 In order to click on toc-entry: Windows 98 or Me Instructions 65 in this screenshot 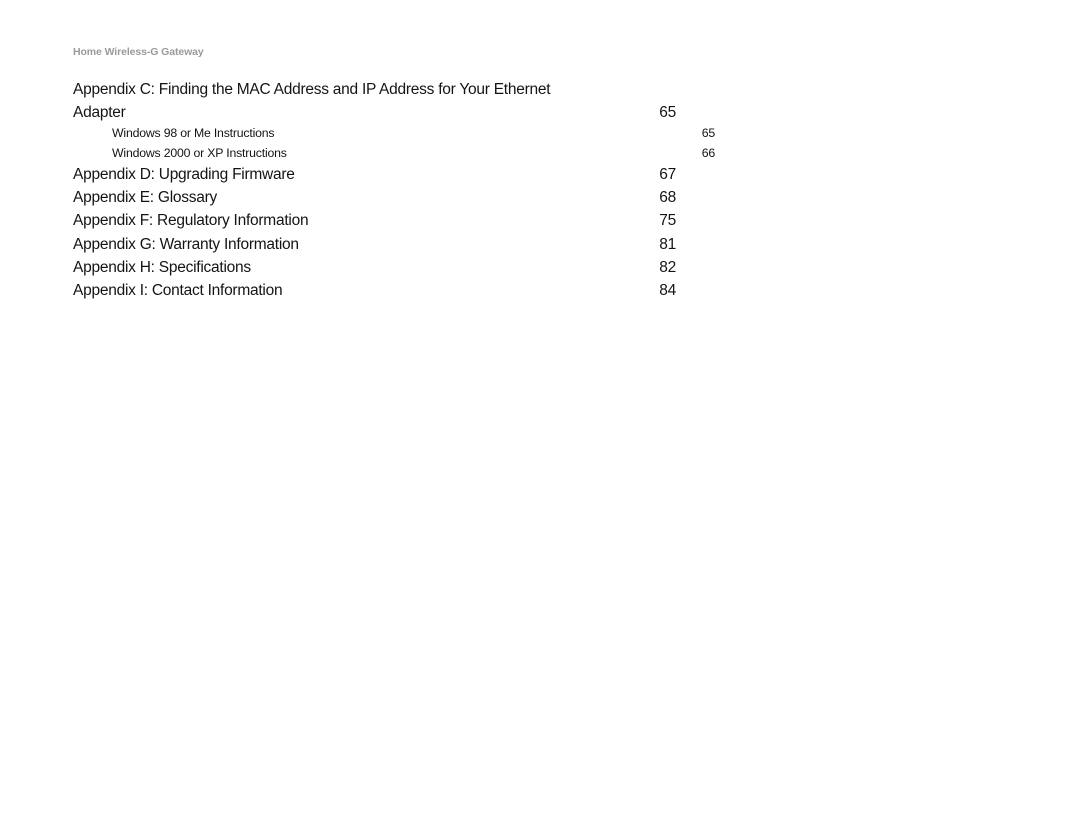, I will do `click(394, 133)`.